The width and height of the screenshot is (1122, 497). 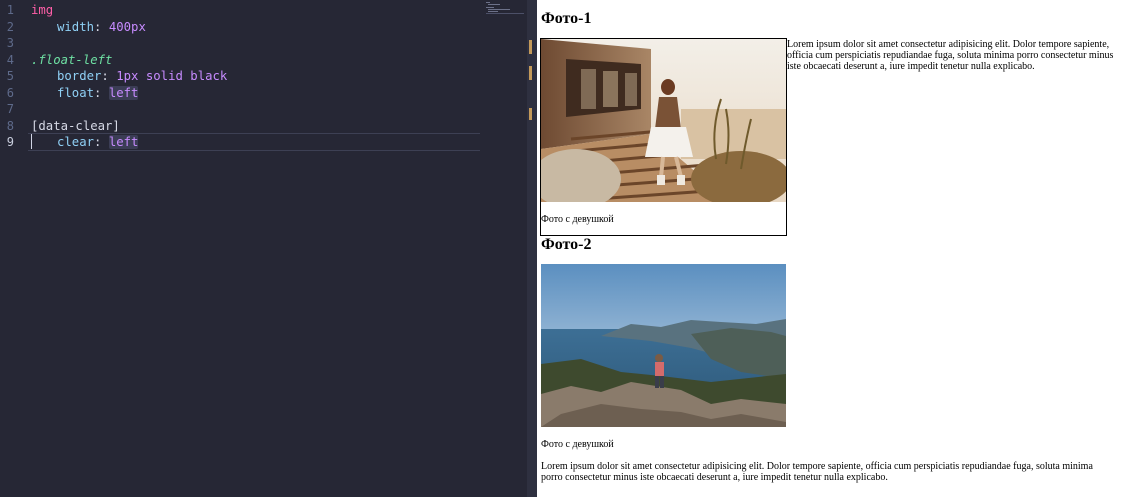 I want to click on line-number: 2, so click(x=10, y=26).